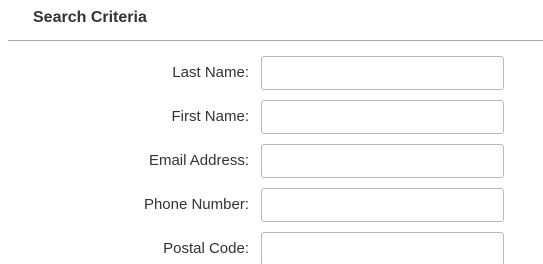 The height and width of the screenshot is (264, 543). Describe the element at coordinates (210, 72) in the screenshot. I see `last-name-label: Last Name:` at that location.